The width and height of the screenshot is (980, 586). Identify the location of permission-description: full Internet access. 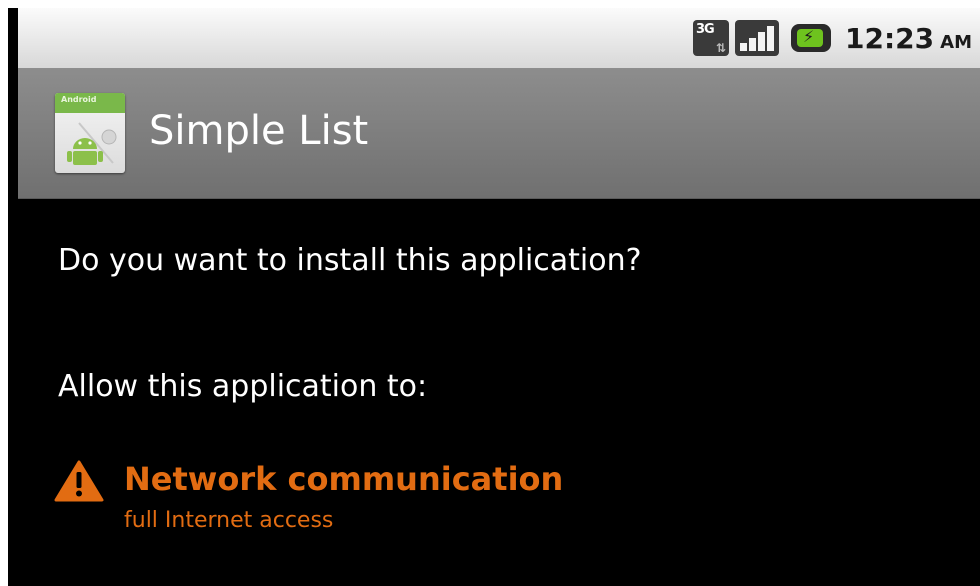
(229, 520).